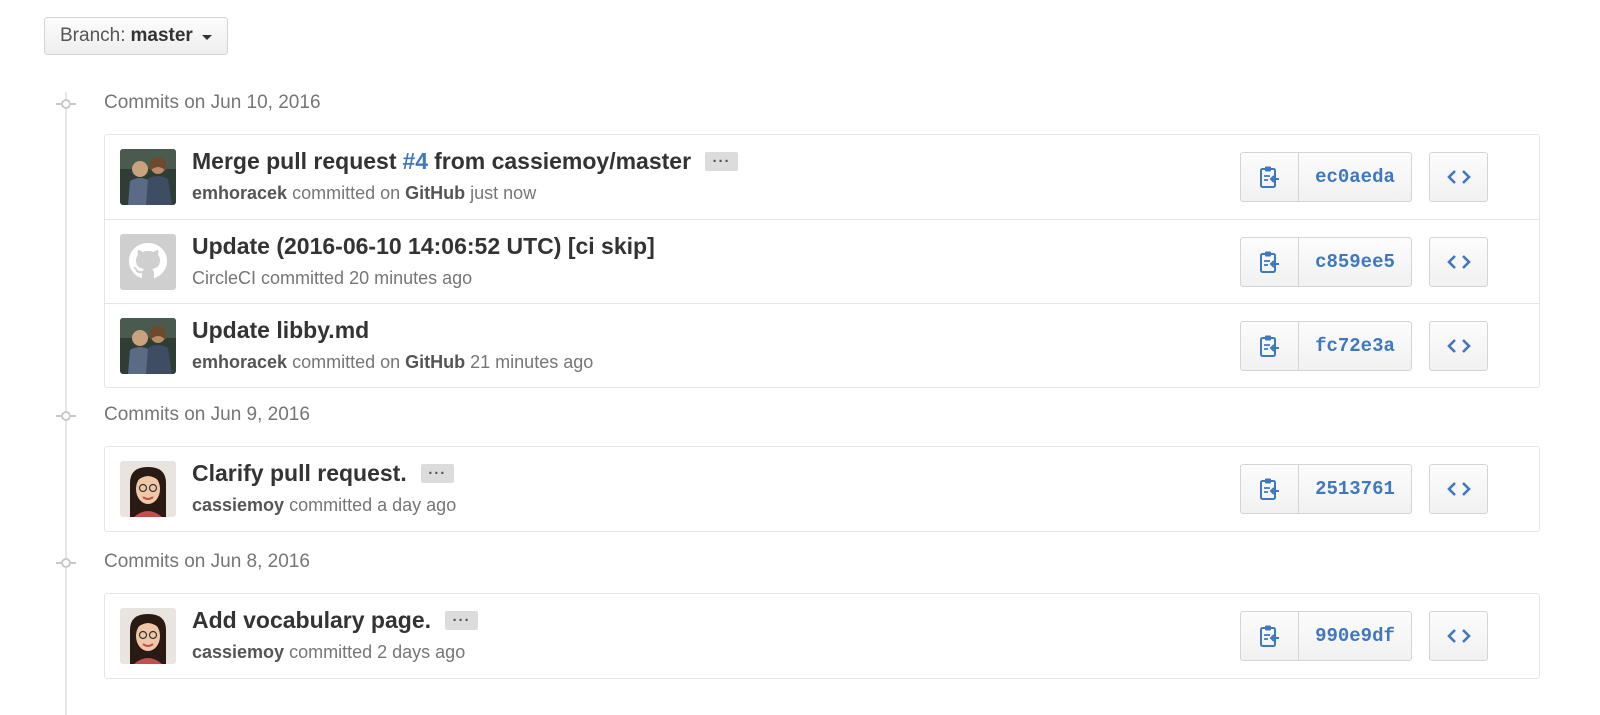  I want to click on commit-group-header: Commits on Jun 10, 2016, so click(800, 104).